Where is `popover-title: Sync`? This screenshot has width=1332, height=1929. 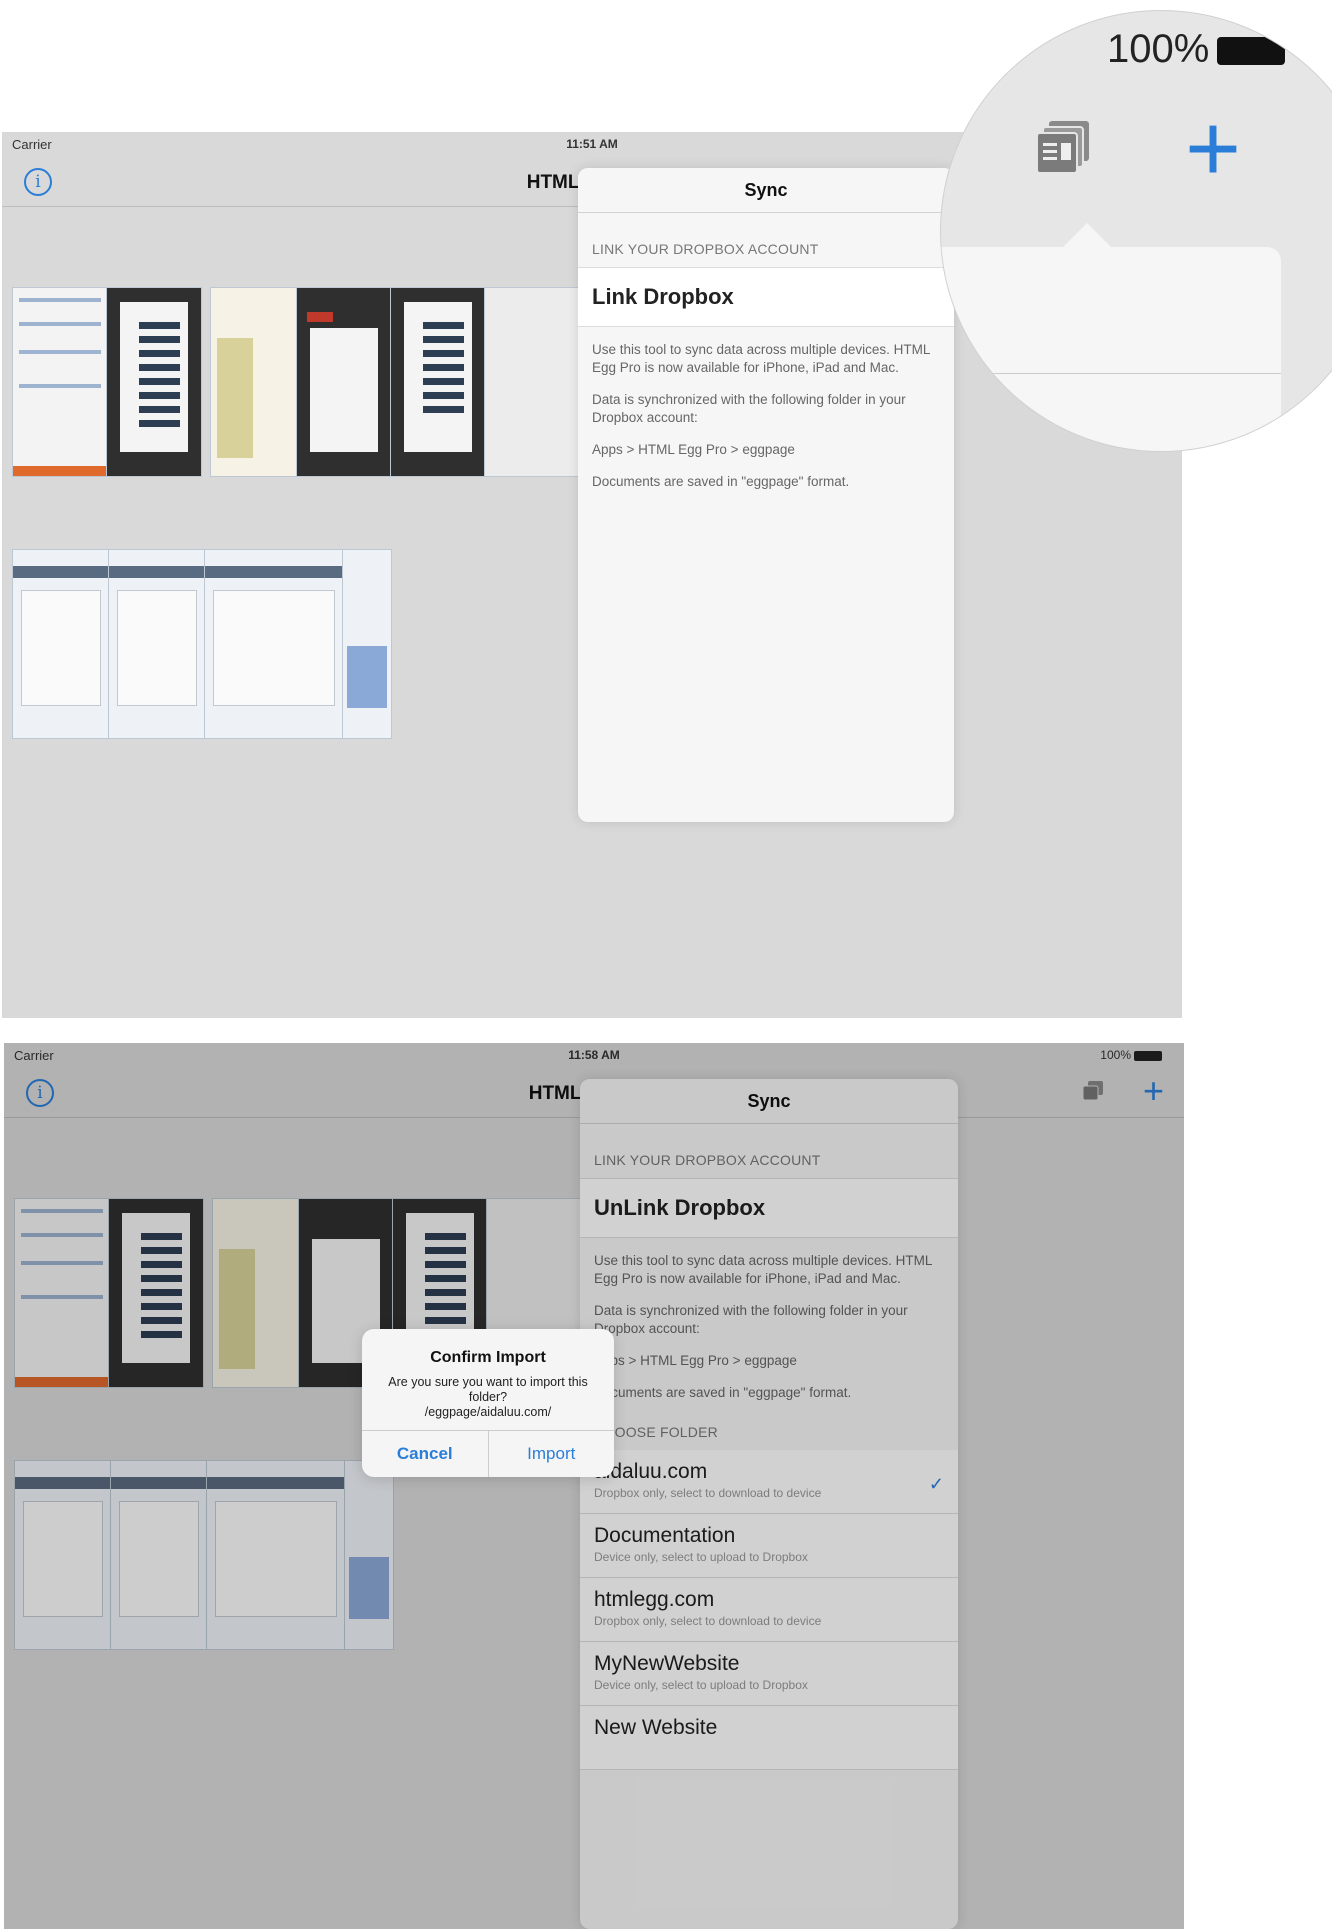 popover-title: Sync is located at coordinates (766, 190).